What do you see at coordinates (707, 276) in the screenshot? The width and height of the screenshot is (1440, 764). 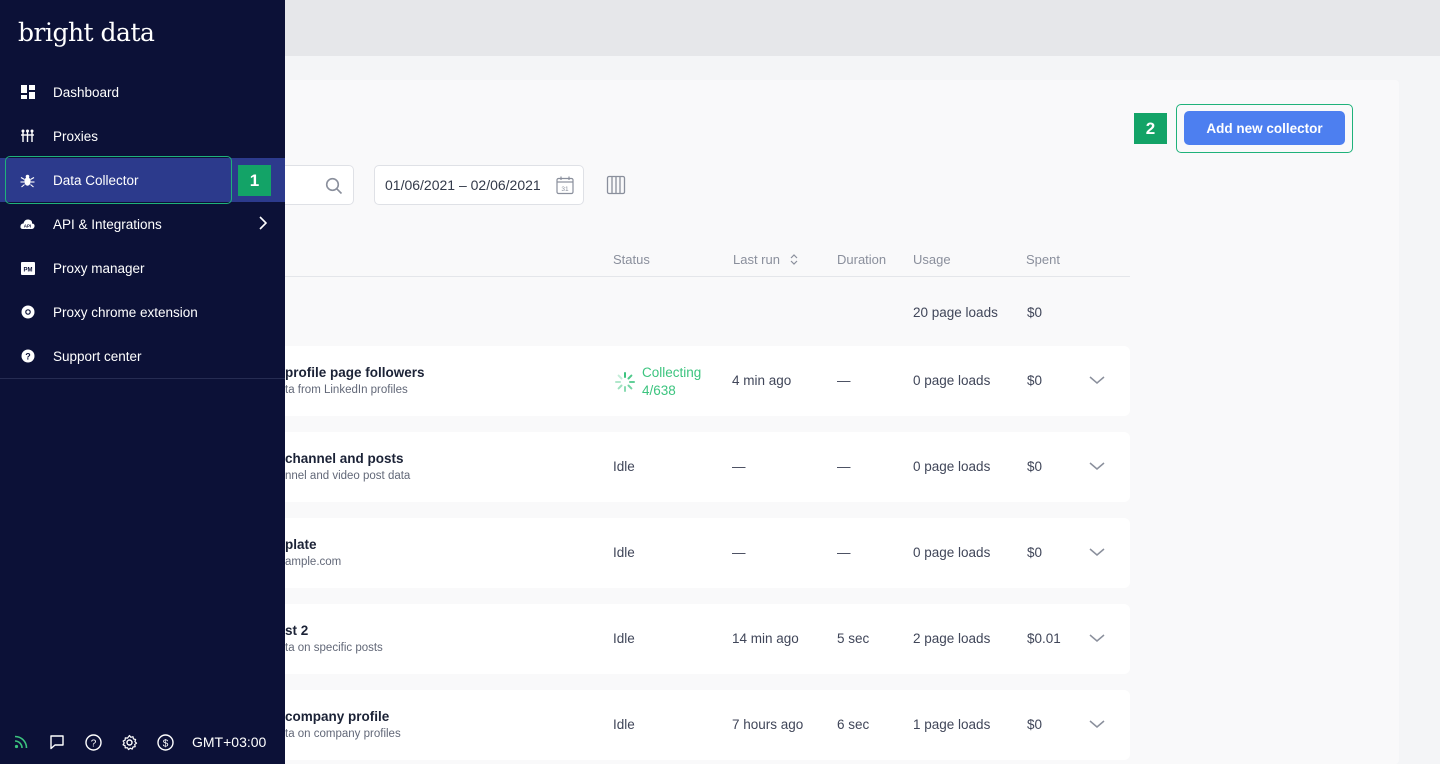 I see `header-divider` at bounding box center [707, 276].